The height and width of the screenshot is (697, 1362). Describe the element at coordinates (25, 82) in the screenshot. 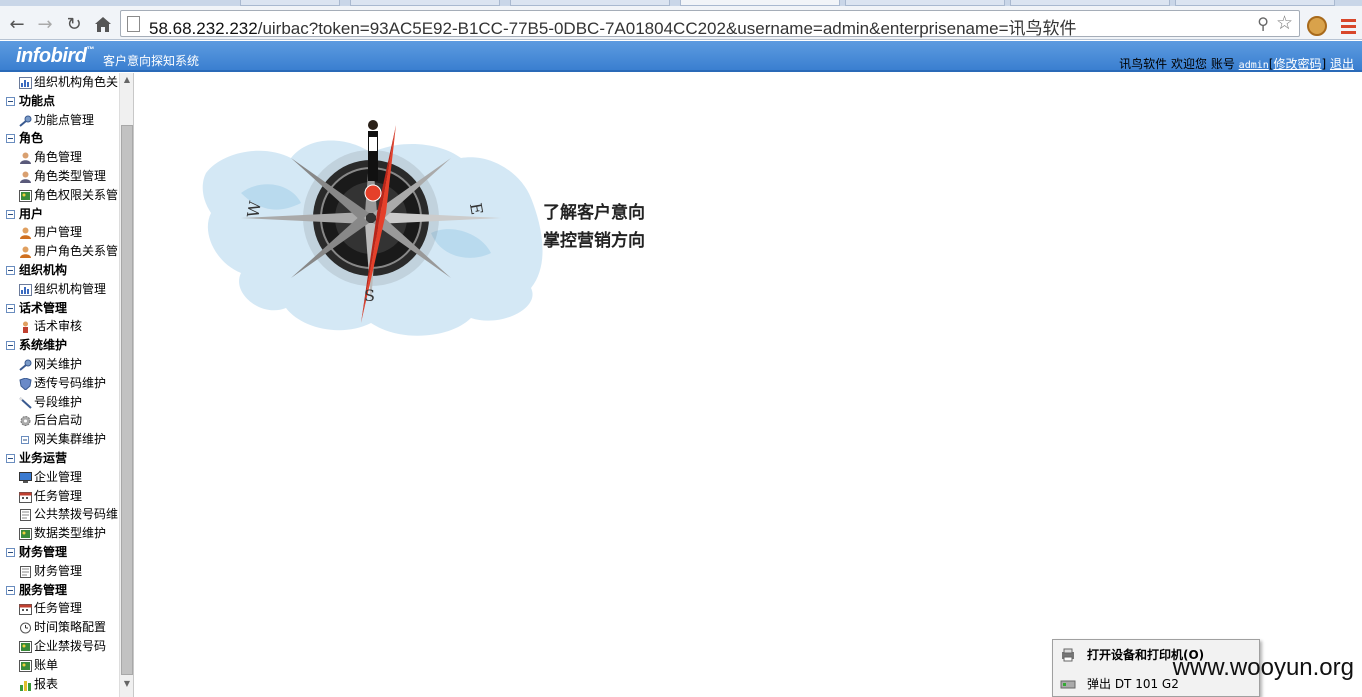

I see `chart-icon` at that location.